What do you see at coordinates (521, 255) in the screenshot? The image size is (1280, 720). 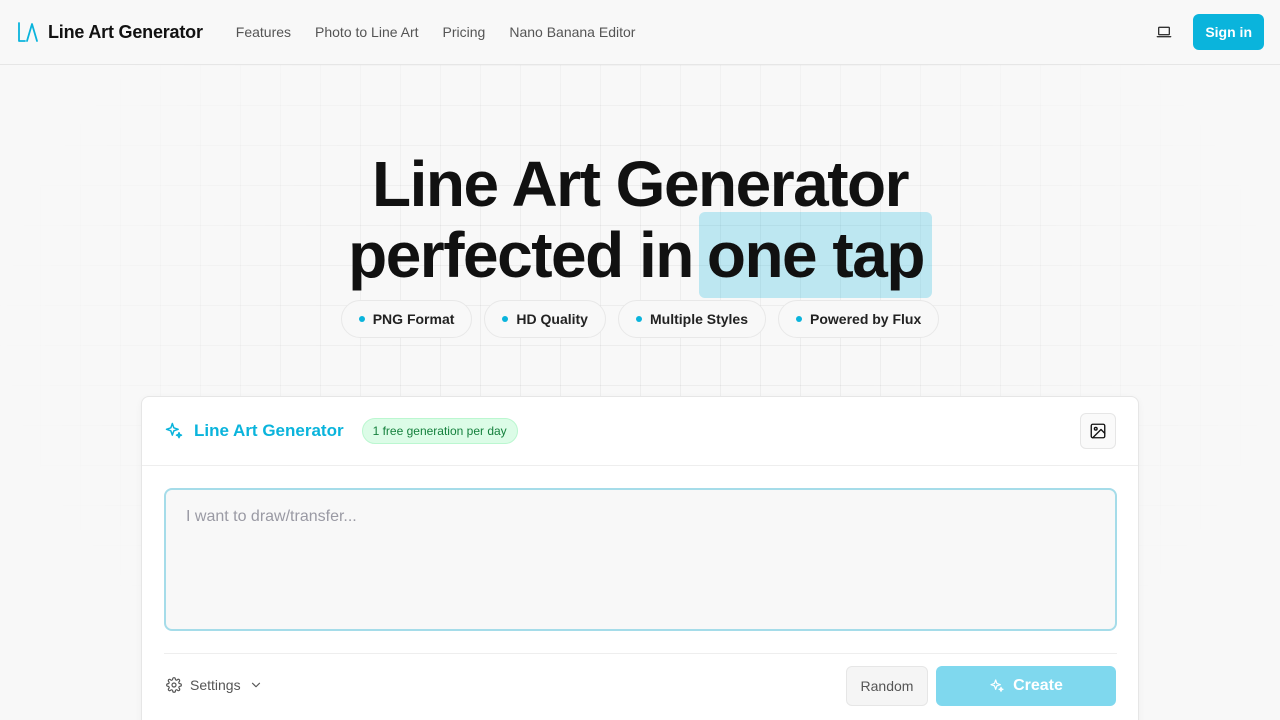 I see `hero-title-line2: perfected in` at bounding box center [521, 255].